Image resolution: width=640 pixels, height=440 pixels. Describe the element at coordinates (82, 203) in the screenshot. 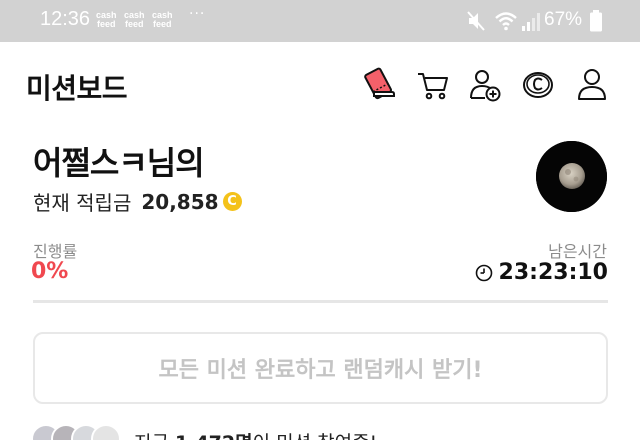

I see `points-label: 현재 적립금` at that location.